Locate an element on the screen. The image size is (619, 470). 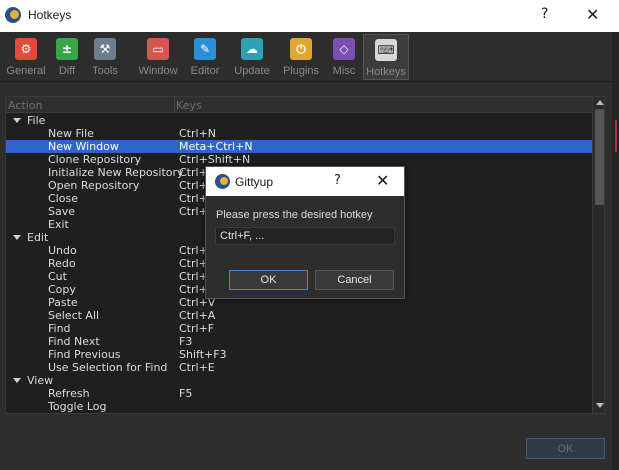
shapes-icon: ◇ is located at coordinates (344, 49).